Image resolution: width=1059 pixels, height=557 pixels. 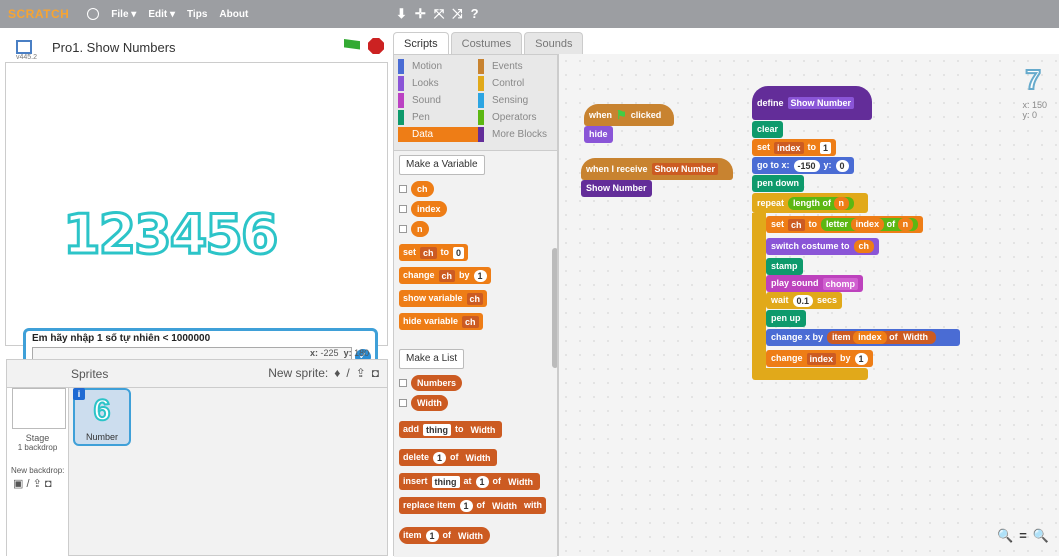 I want to click on list-reporter: Numbers, so click(x=437, y=383).